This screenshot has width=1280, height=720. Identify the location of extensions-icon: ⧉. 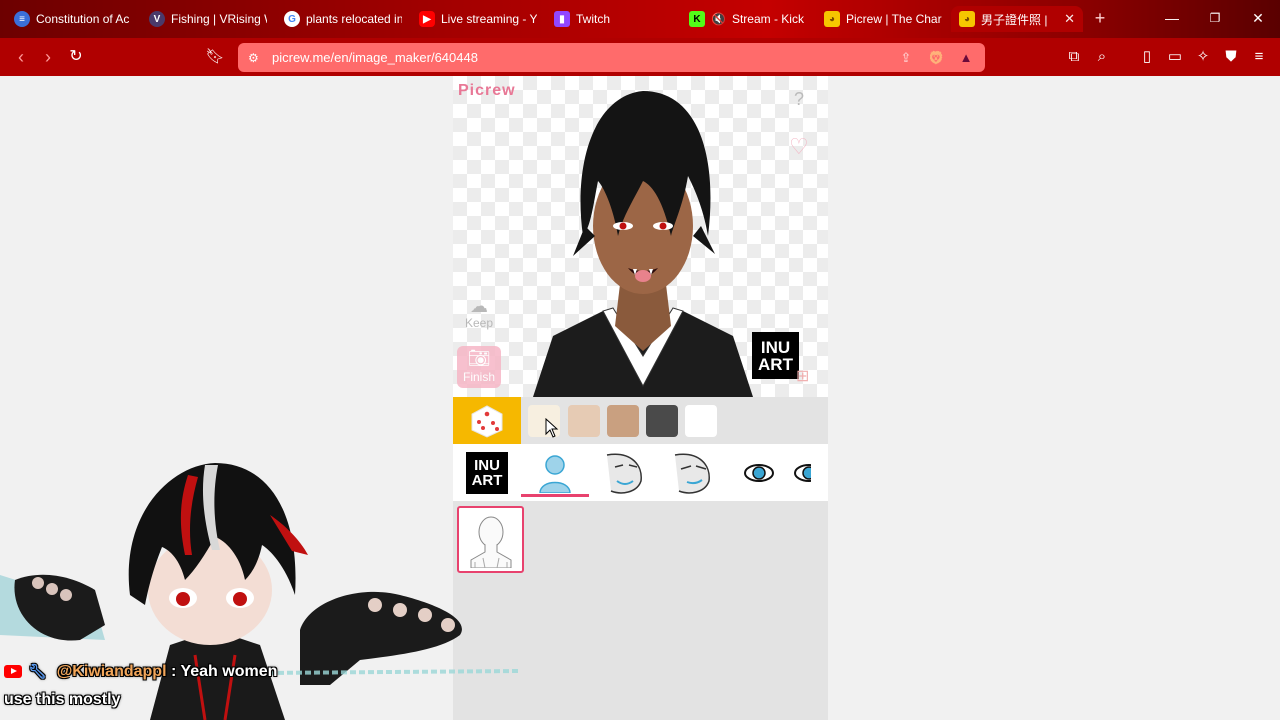
(1074, 57).